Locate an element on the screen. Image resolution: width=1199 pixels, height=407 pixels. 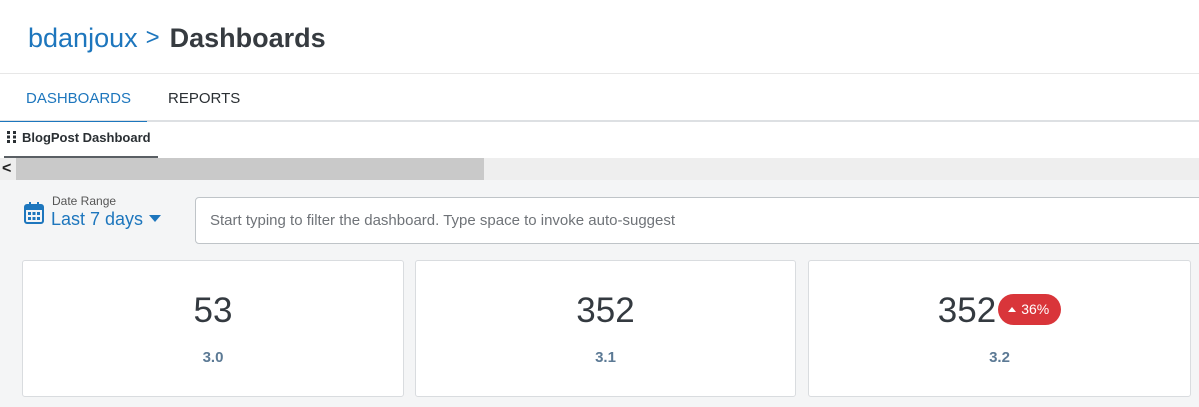
date-range-value: Last 7 days is located at coordinates (106, 219).